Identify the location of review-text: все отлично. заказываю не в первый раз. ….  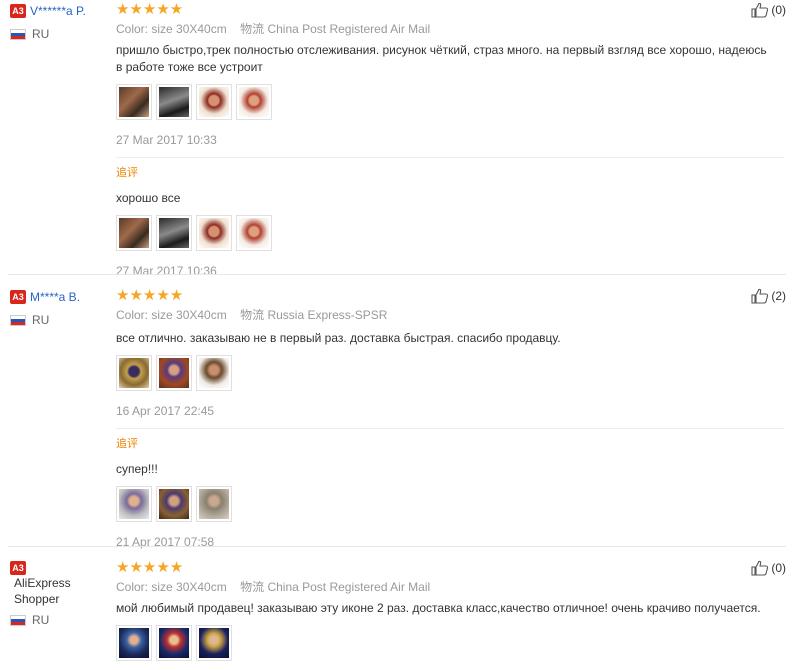
(338, 338).